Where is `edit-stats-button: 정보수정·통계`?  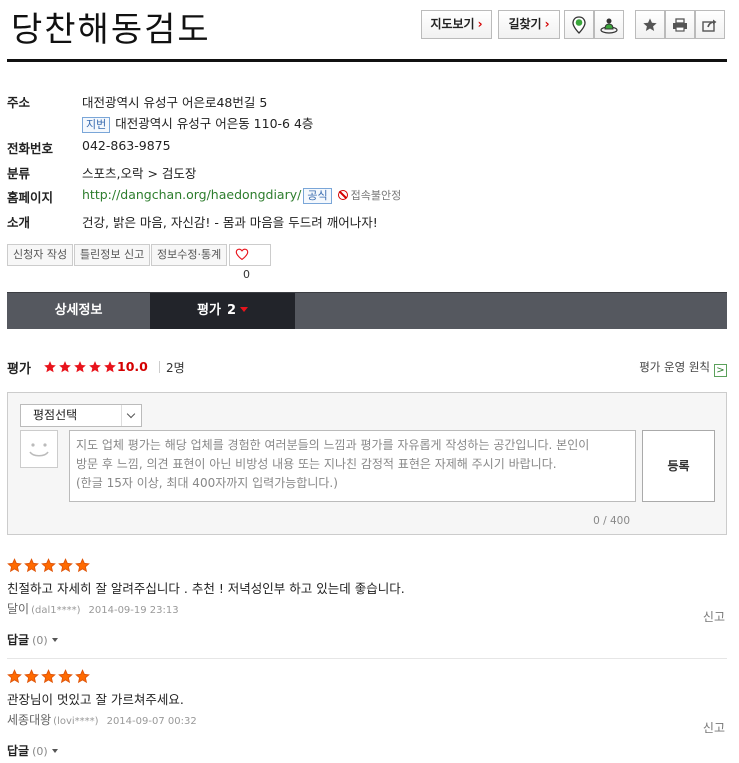 edit-stats-button: 정보수정·통계 is located at coordinates (189, 255).